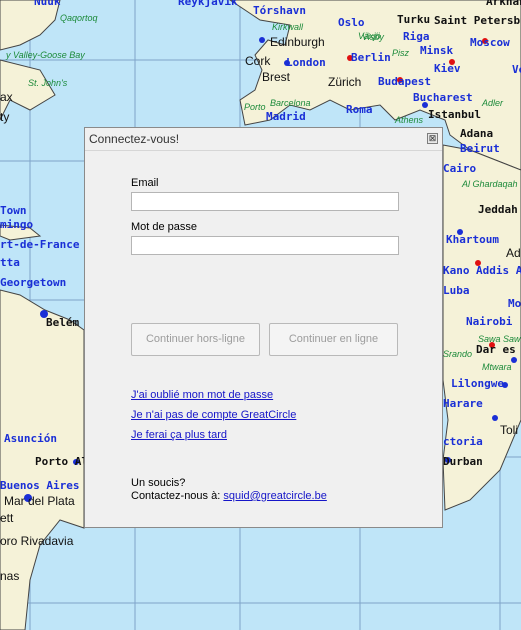 The image size is (521, 630). I want to click on map-label: Reykjavík, so click(208, 4).